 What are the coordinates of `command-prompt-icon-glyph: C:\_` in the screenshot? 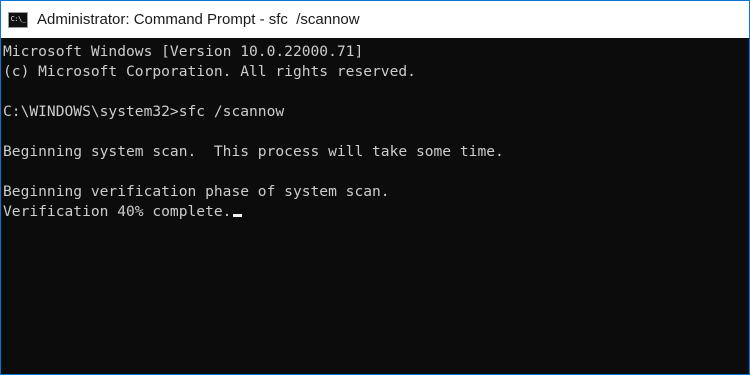 It's located at (18, 19).